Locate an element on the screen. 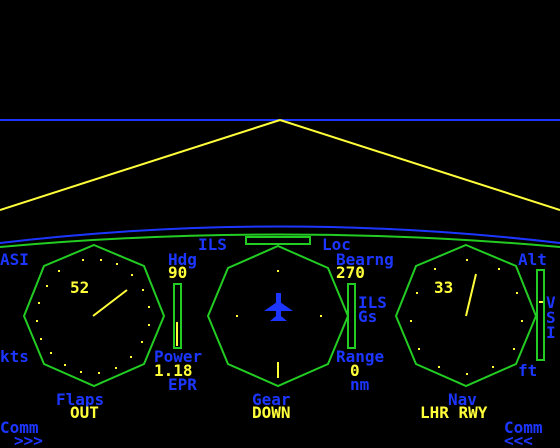 The image size is (560, 448). altimeter-needle is located at coordinates (471, 295).